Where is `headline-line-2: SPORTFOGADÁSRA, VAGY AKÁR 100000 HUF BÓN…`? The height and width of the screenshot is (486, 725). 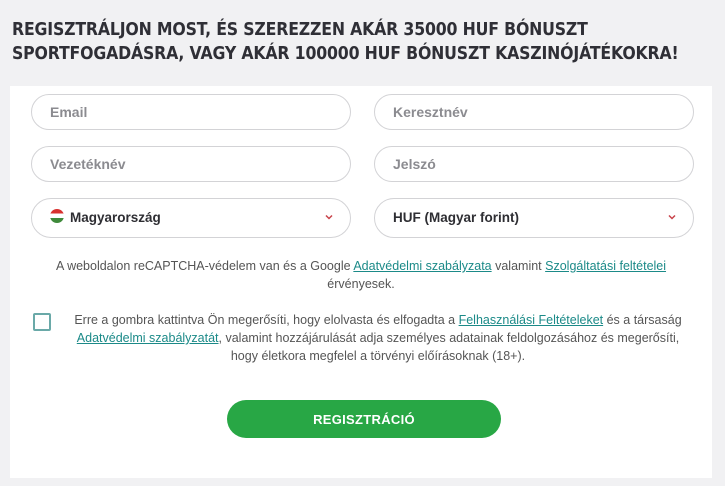
headline-line-2: SPORTFOGADÁSRA, VAGY AKÁR 100000 HUF BÓN… is located at coordinates (345, 54).